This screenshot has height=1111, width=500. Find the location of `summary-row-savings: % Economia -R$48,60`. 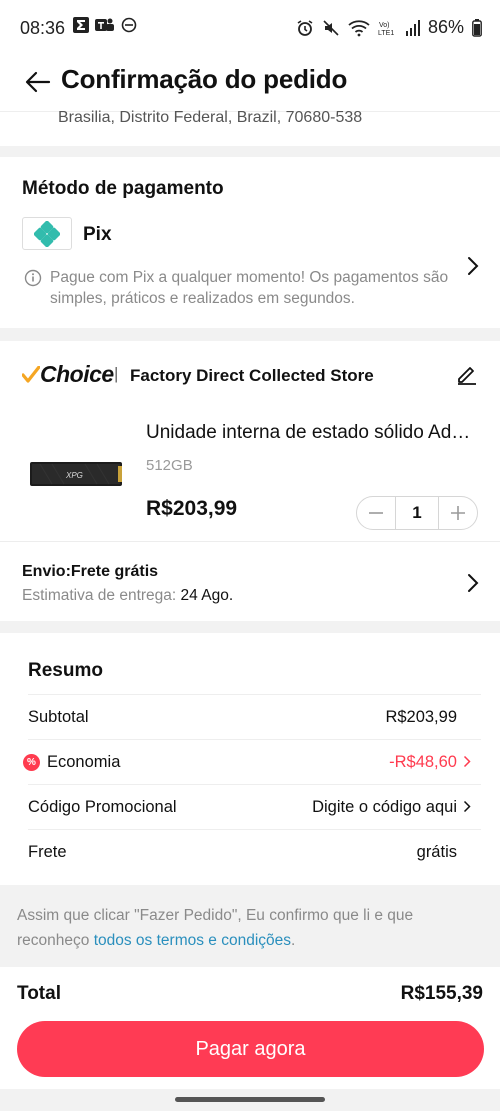

summary-row-savings: % Economia -R$48,60 is located at coordinates (252, 761).